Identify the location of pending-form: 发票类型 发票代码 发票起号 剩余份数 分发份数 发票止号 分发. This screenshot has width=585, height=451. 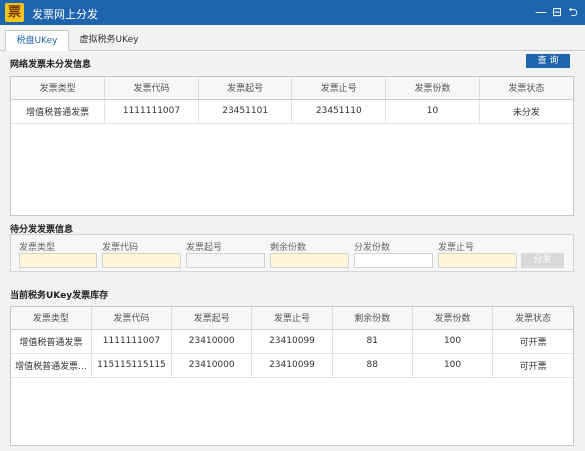
(292, 253).